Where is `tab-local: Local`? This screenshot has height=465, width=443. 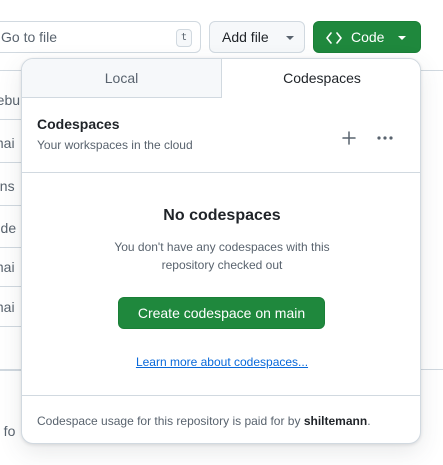 tab-local: Local is located at coordinates (122, 78).